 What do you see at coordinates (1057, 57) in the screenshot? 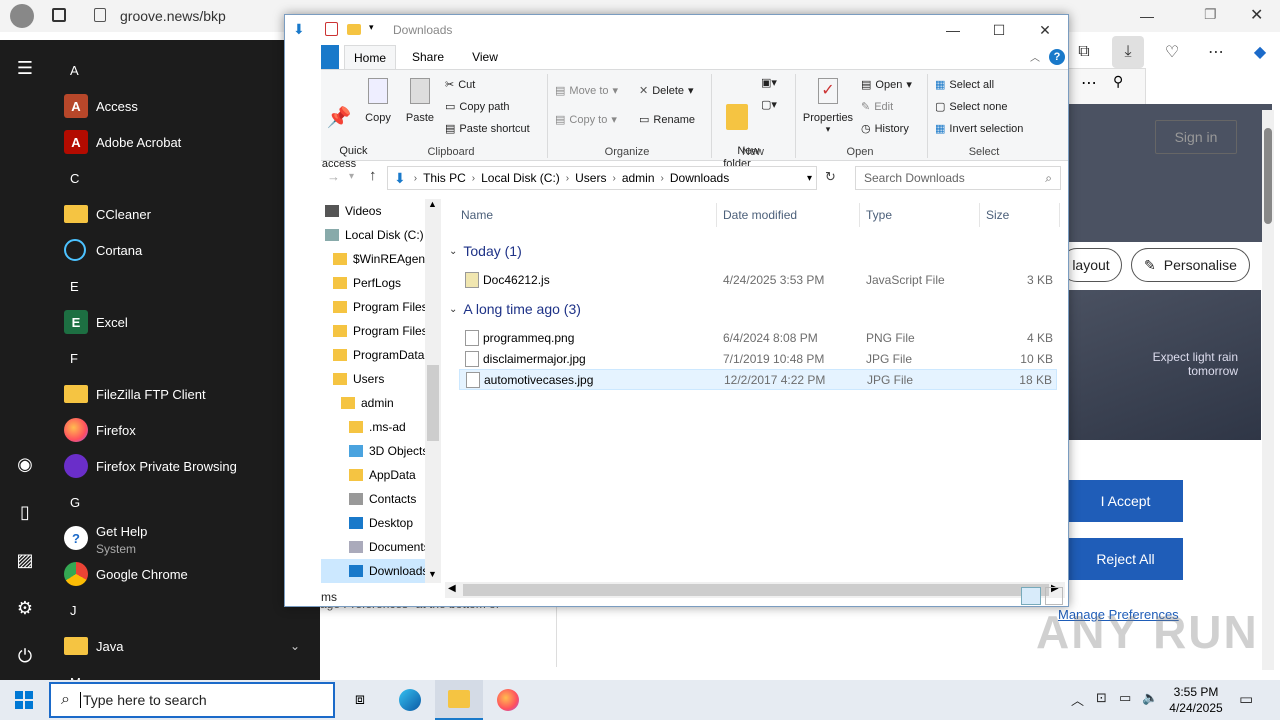
I see `help-icon: ?` at bounding box center [1057, 57].